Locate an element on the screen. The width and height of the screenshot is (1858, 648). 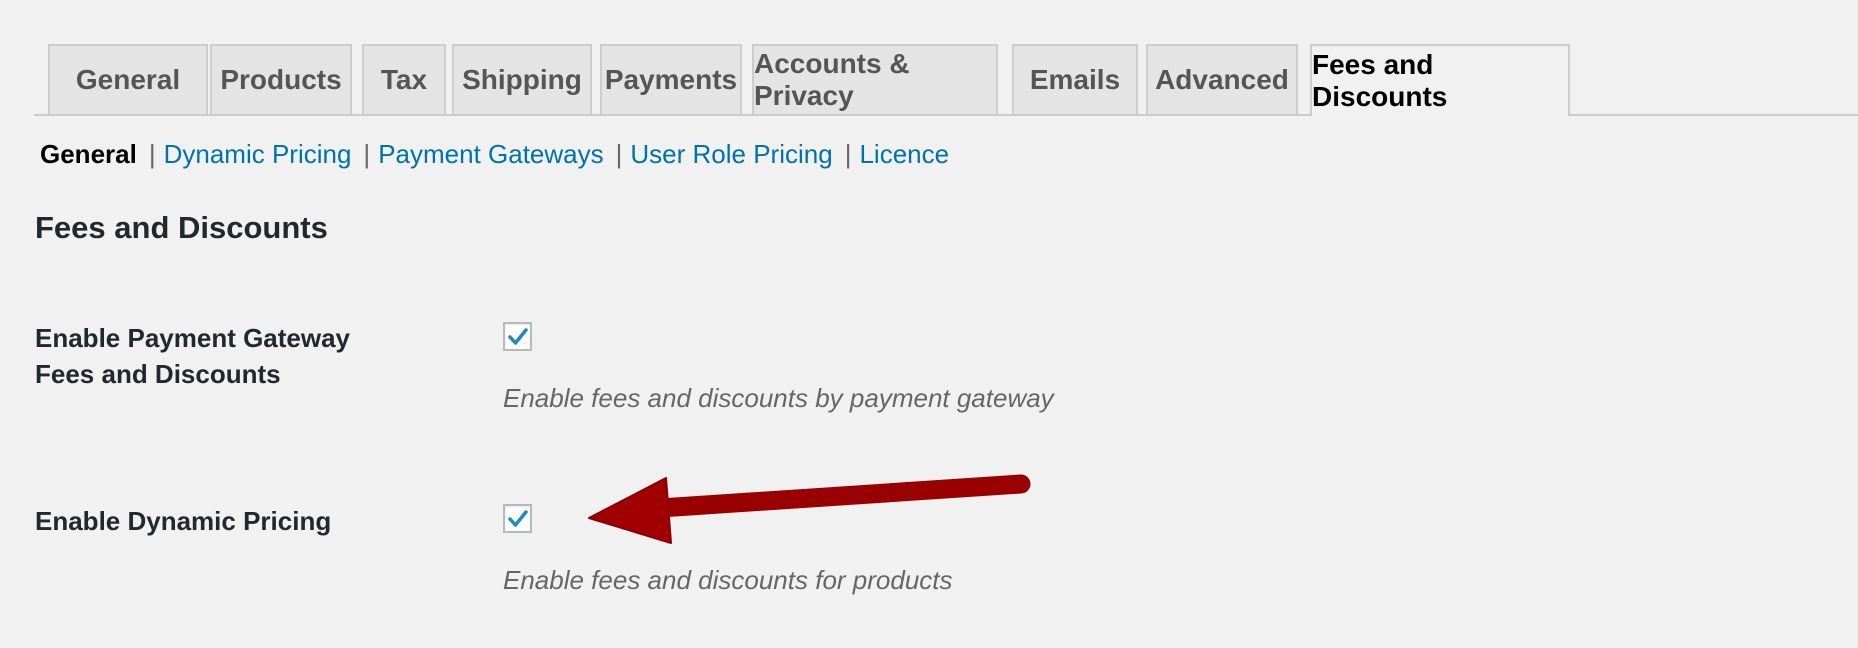
tab-general: General is located at coordinates (128, 79).